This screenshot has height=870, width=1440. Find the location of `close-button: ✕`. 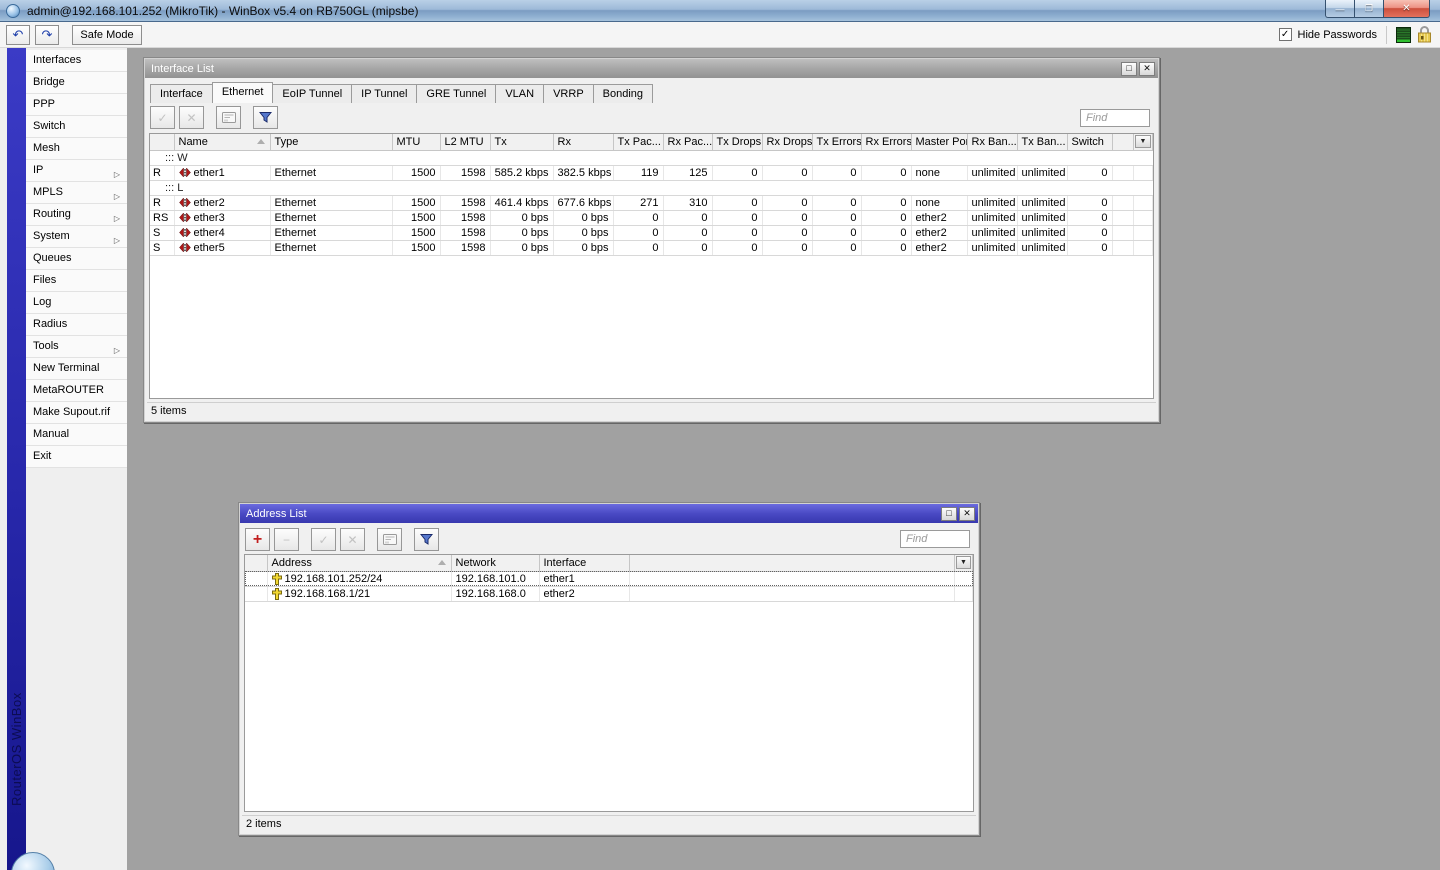

close-button: ✕ is located at coordinates (1407, 9).